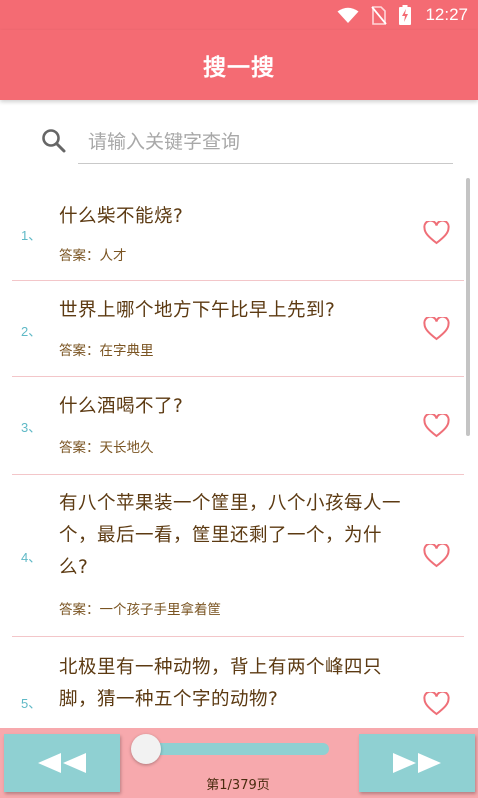  What do you see at coordinates (31, 427) in the screenshot?
I see `item-index: 3、` at bounding box center [31, 427].